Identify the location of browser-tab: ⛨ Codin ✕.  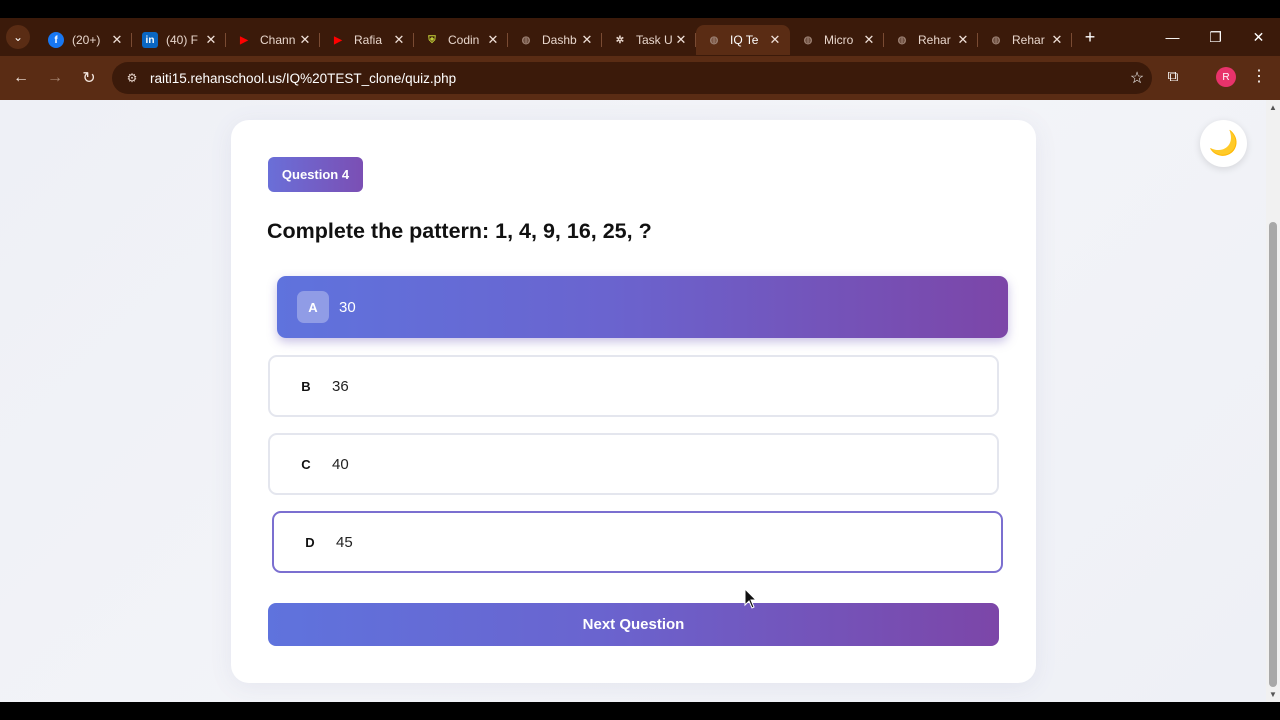
(461, 40).